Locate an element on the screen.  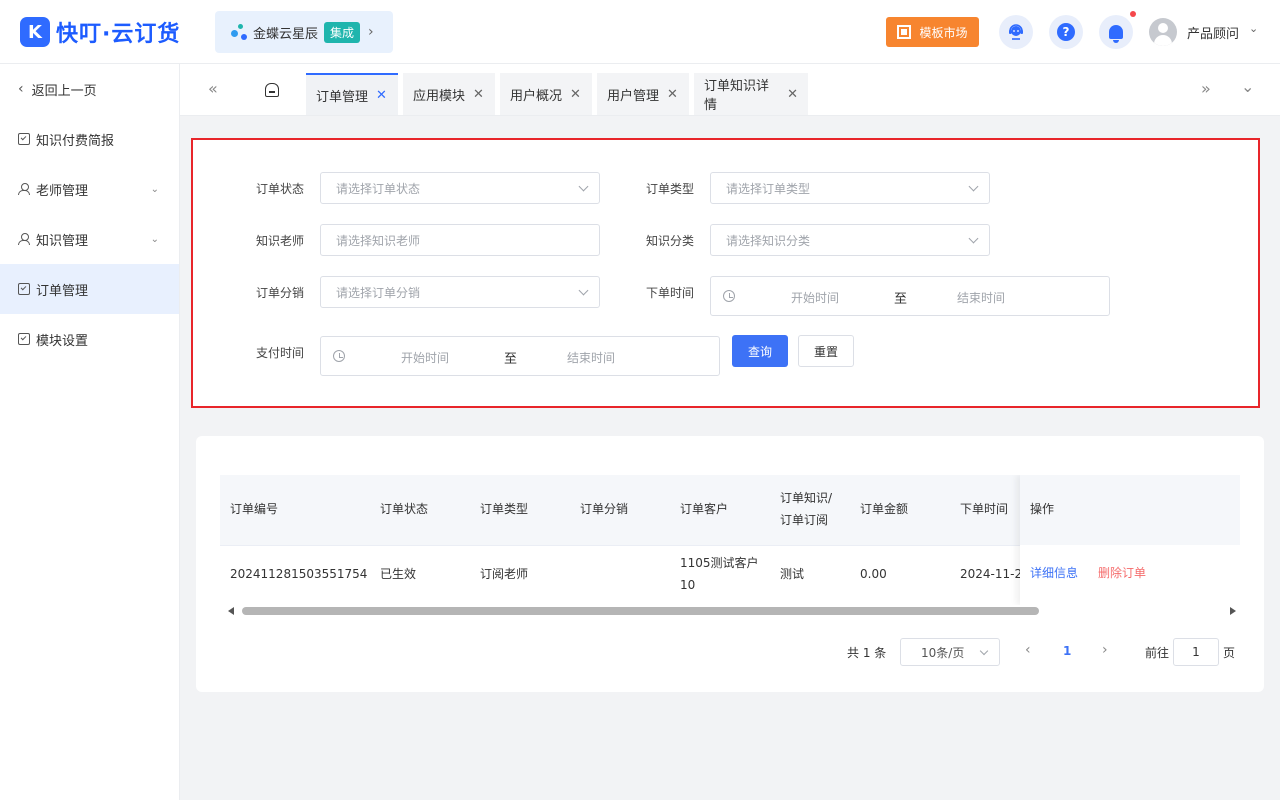
order-status-placeholder: 请选择订单状态 is located at coordinates (378, 188).